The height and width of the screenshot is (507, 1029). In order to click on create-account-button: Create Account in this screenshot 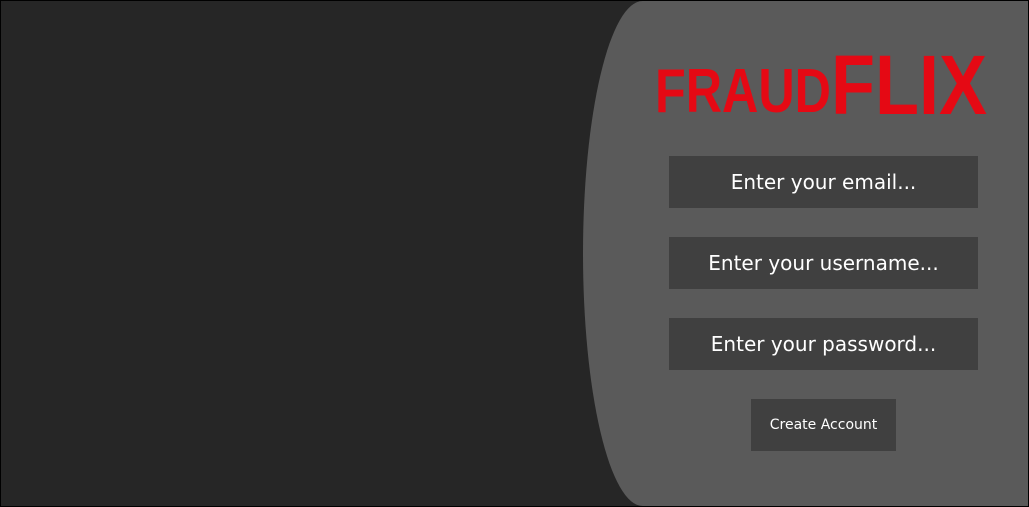, I will do `click(823, 425)`.